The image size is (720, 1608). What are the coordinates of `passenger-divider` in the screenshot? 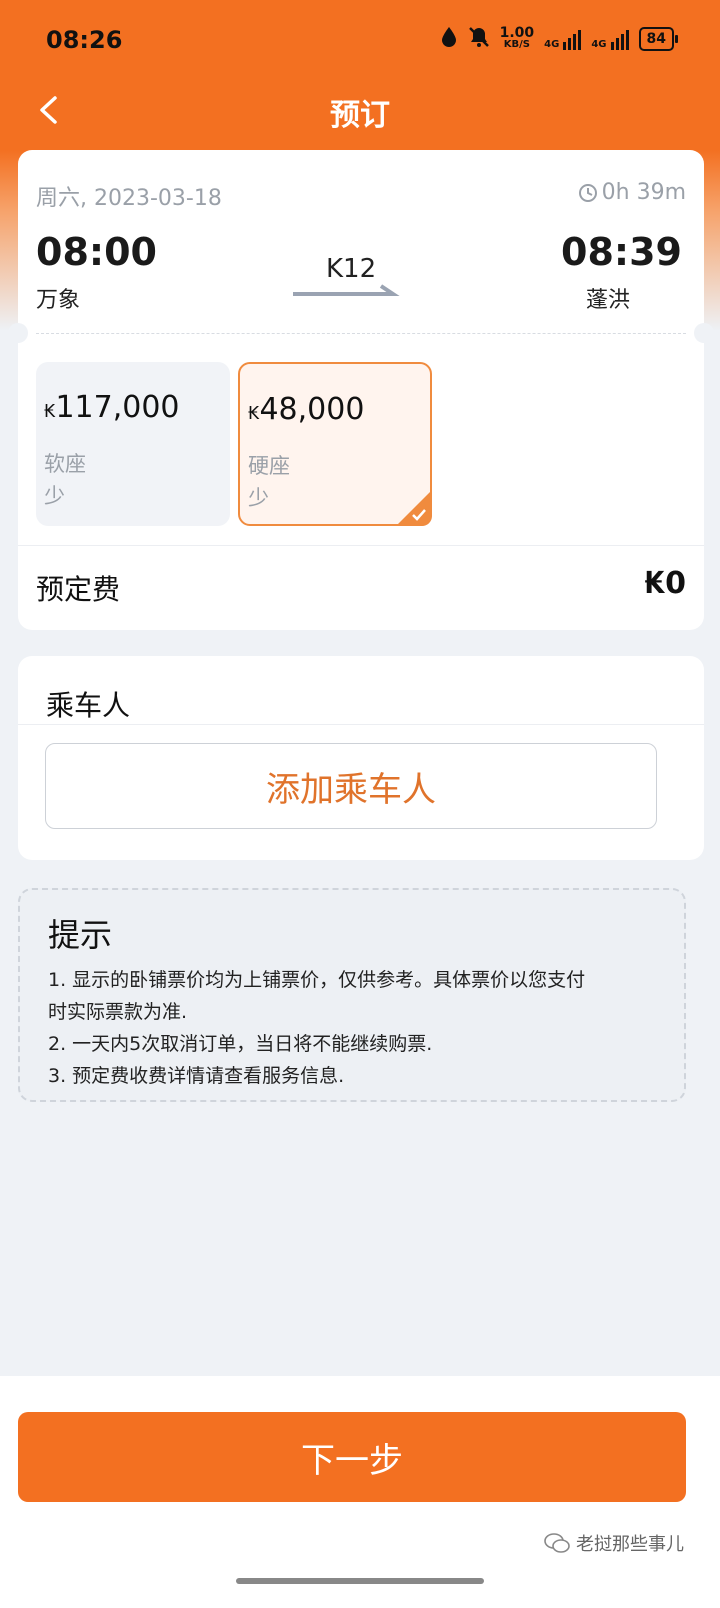 It's located at (361, 724).